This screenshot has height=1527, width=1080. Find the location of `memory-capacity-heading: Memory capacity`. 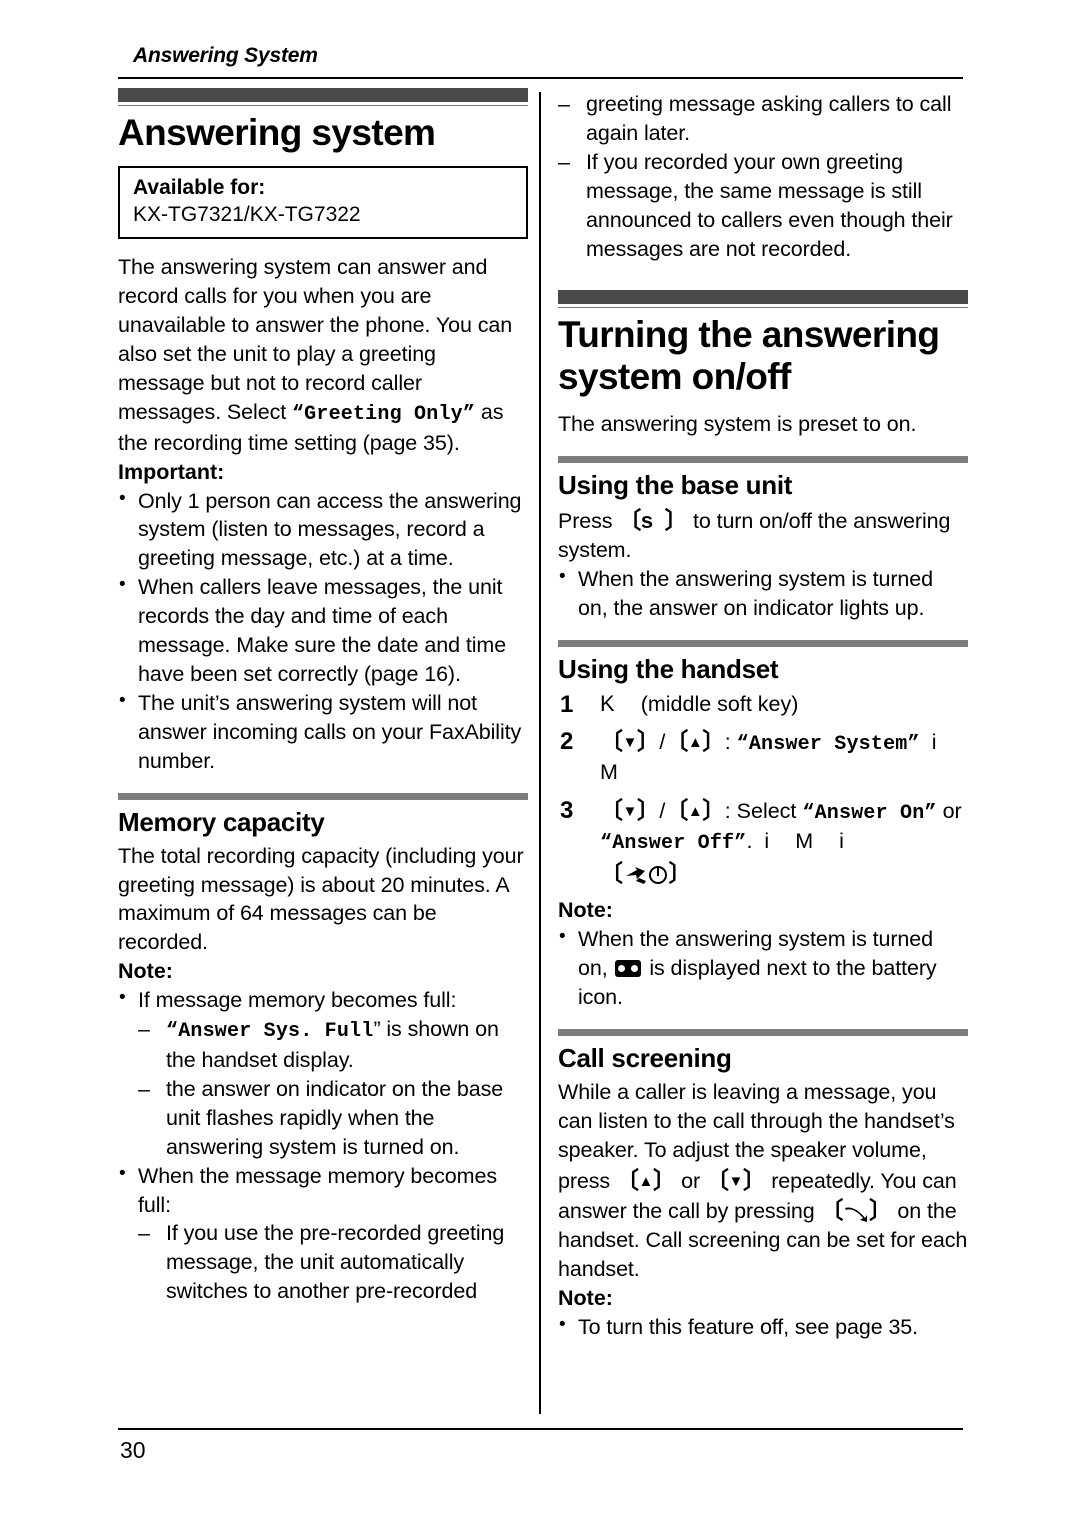

memory-capacity-heading: Memory capacity is located at coordinates (221, 821).